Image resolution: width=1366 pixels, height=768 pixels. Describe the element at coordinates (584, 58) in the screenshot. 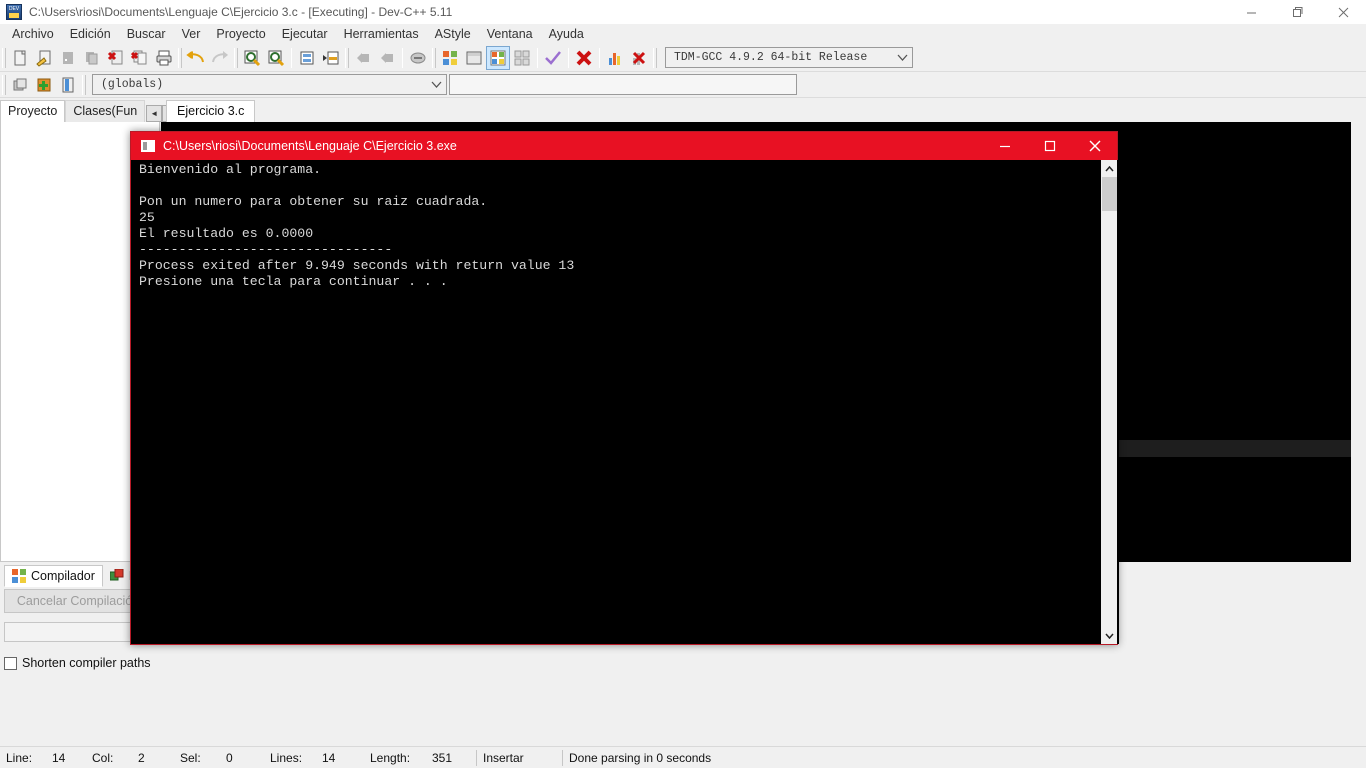

I see `stop-execution-icon` at that location.